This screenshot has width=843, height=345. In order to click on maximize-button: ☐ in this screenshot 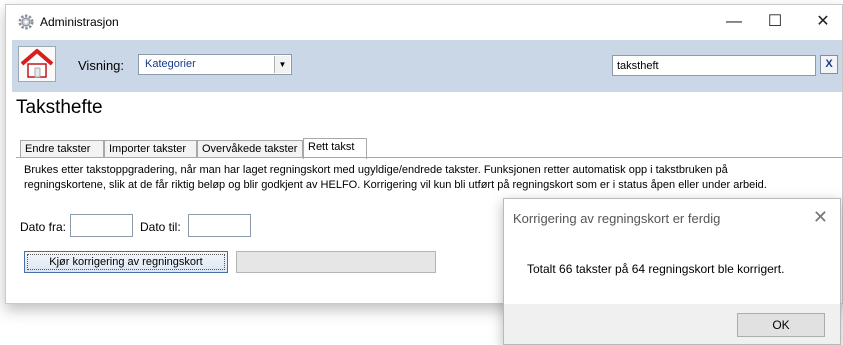, I will do `click(775, 22)`.